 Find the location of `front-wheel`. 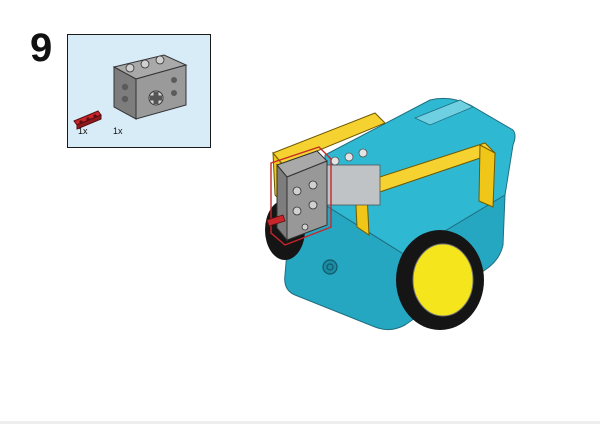

front-wheel is located at coordinates (440, 280).